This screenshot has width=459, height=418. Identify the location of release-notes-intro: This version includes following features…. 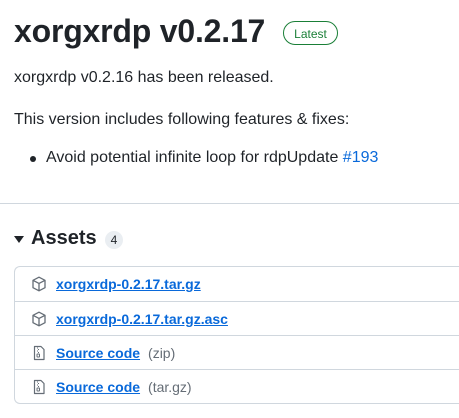
(182, 119).